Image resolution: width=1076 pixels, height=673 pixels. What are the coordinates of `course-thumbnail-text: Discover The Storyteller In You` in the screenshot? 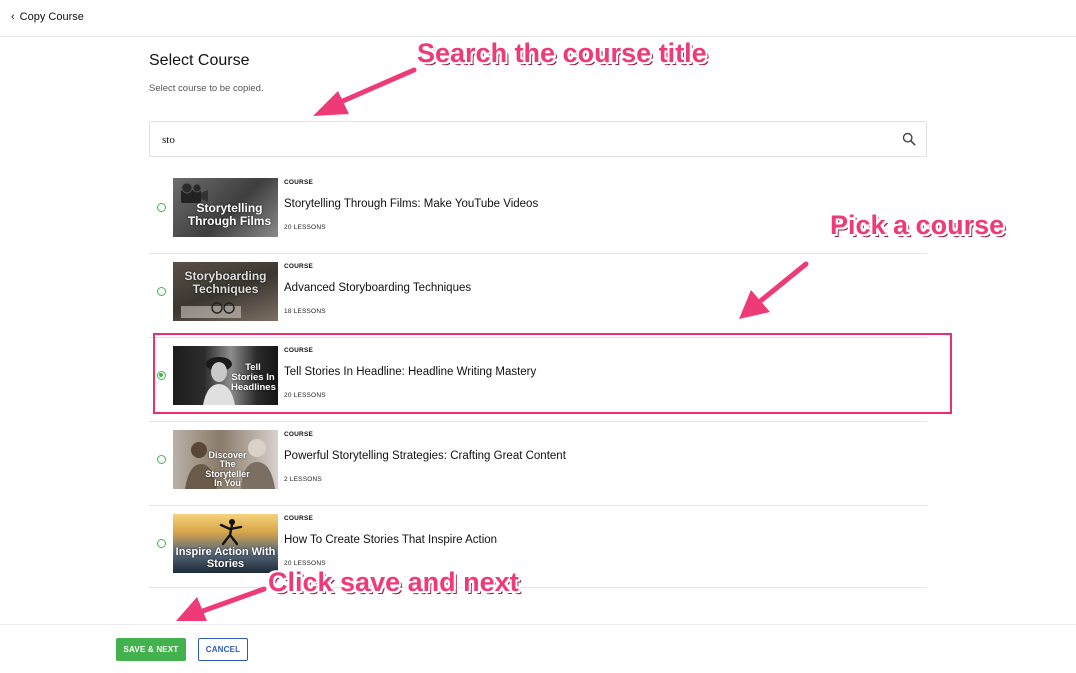 It's located at (227, 469).